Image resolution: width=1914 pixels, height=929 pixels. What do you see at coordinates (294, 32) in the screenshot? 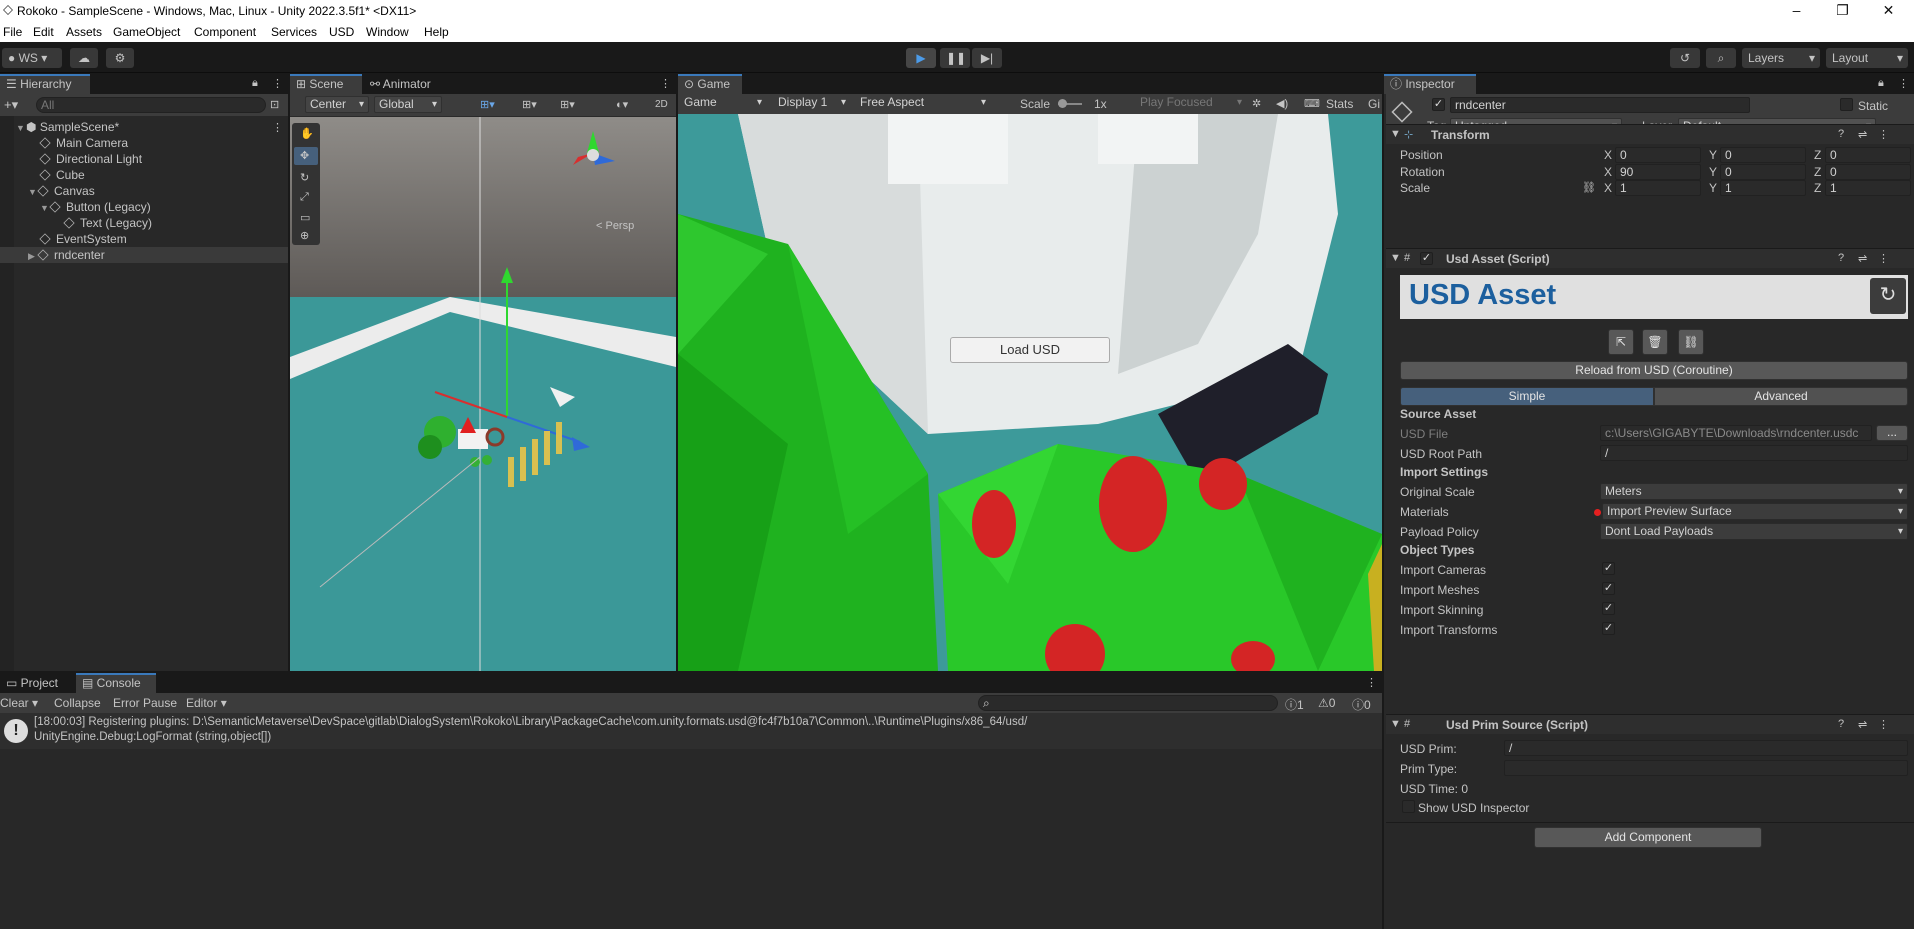
I see `menu-services: Services` at bounding box center [294, 32].